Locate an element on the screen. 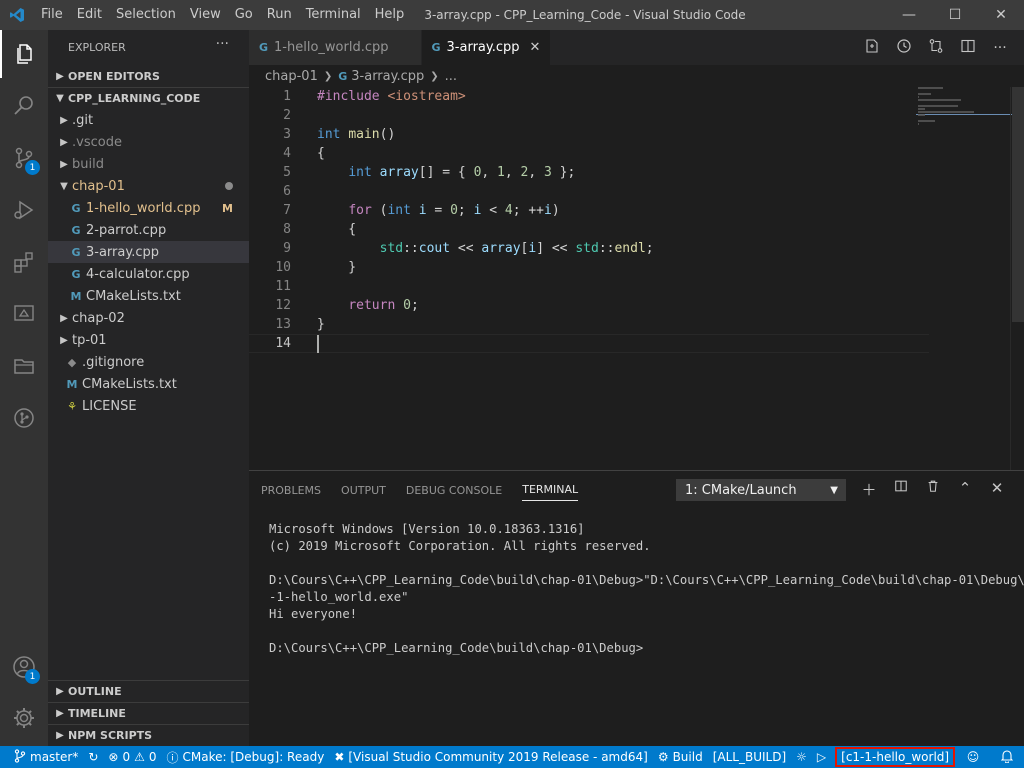 The width and height of the screenshot is (1024, 768). code-token: ; is located at coordinates (414, 305).